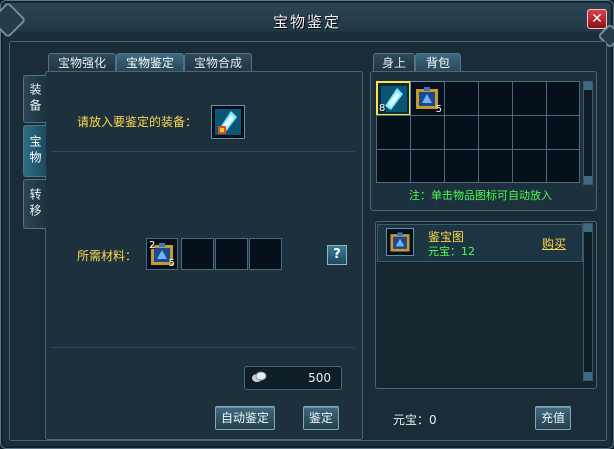 This screenshot has height=449, width=614. I want to click on recharge-button: 充值, so click(553, 418).